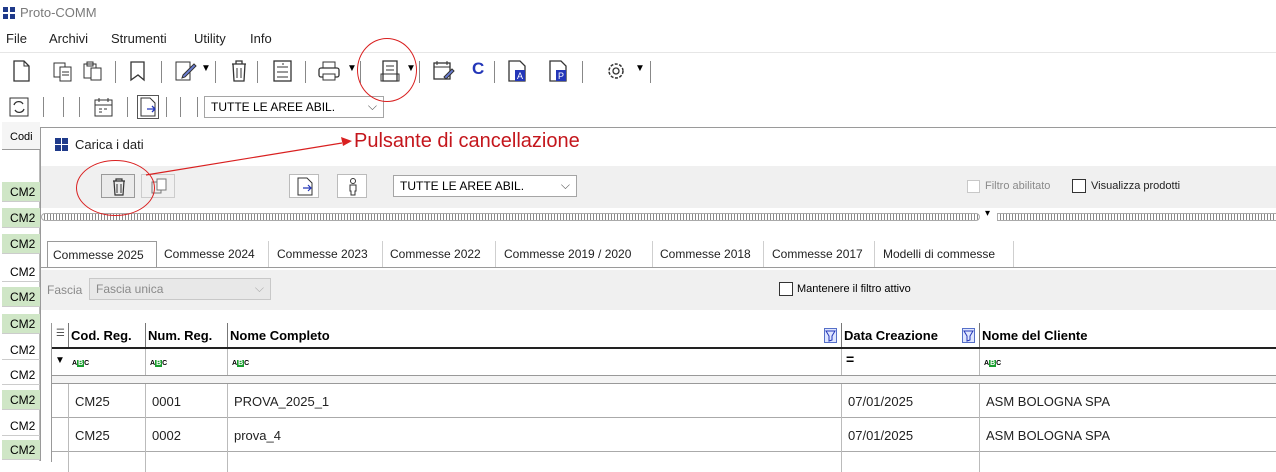 Image resolution: width=1276 pixels, height=472 pixels. Describe the element at coordinates (387, 70) in the screenshot. I see `annotation-circle-toolbar` at that location.